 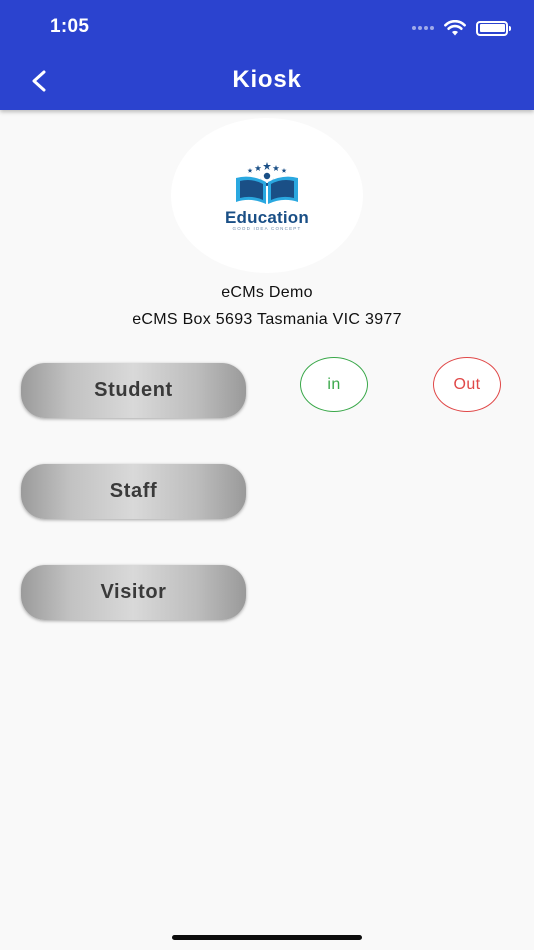 What do you see at coordinates (267, 292) in the screenshot?
I see `organization-name: eCMs Demo` at bounding box center [267, 292].